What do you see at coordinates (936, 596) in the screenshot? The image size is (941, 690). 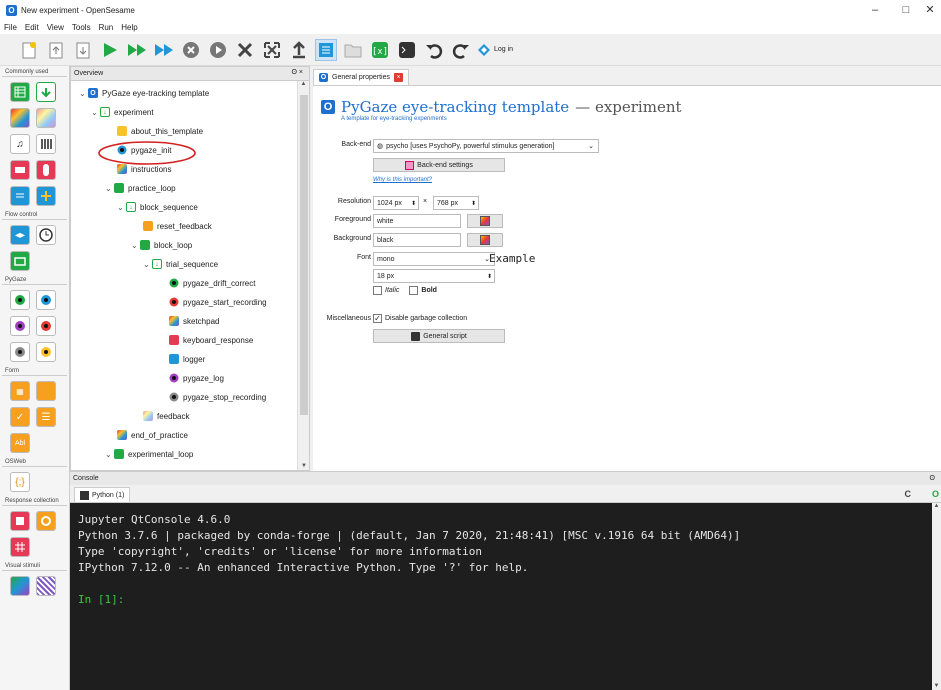 I see `console-scrollbar: ▲ ▼` at bounding box center [936, 596].